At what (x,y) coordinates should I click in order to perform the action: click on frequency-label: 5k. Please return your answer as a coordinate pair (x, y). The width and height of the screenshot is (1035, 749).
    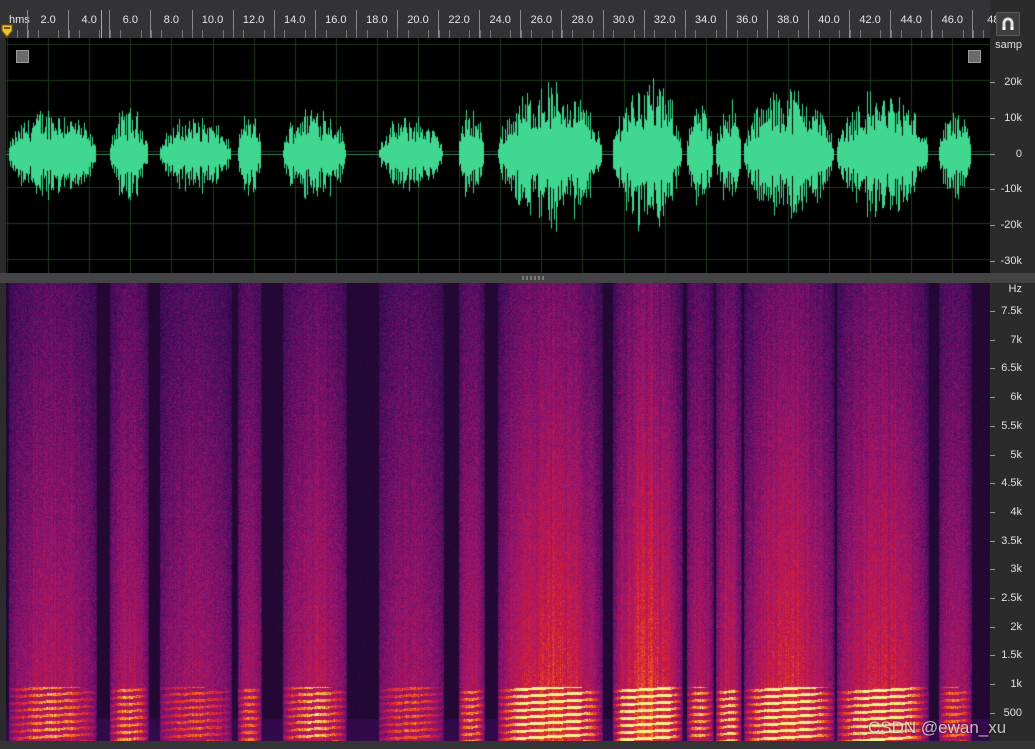
    Looking at the image, I should click on (1016, 454).